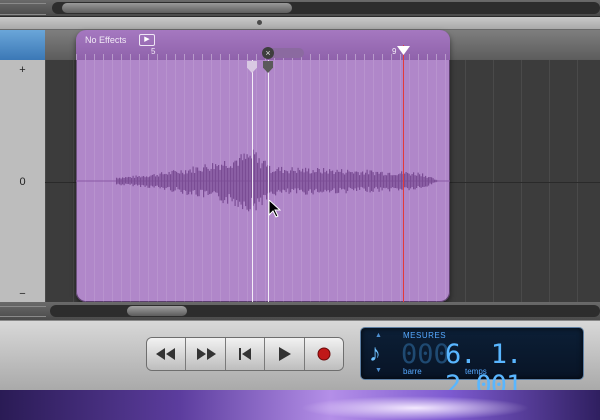  What do you see at coordinates (275, 209) in the screenshot?
I see `mouse-cursor-icon` at bounding box center [275, 209].